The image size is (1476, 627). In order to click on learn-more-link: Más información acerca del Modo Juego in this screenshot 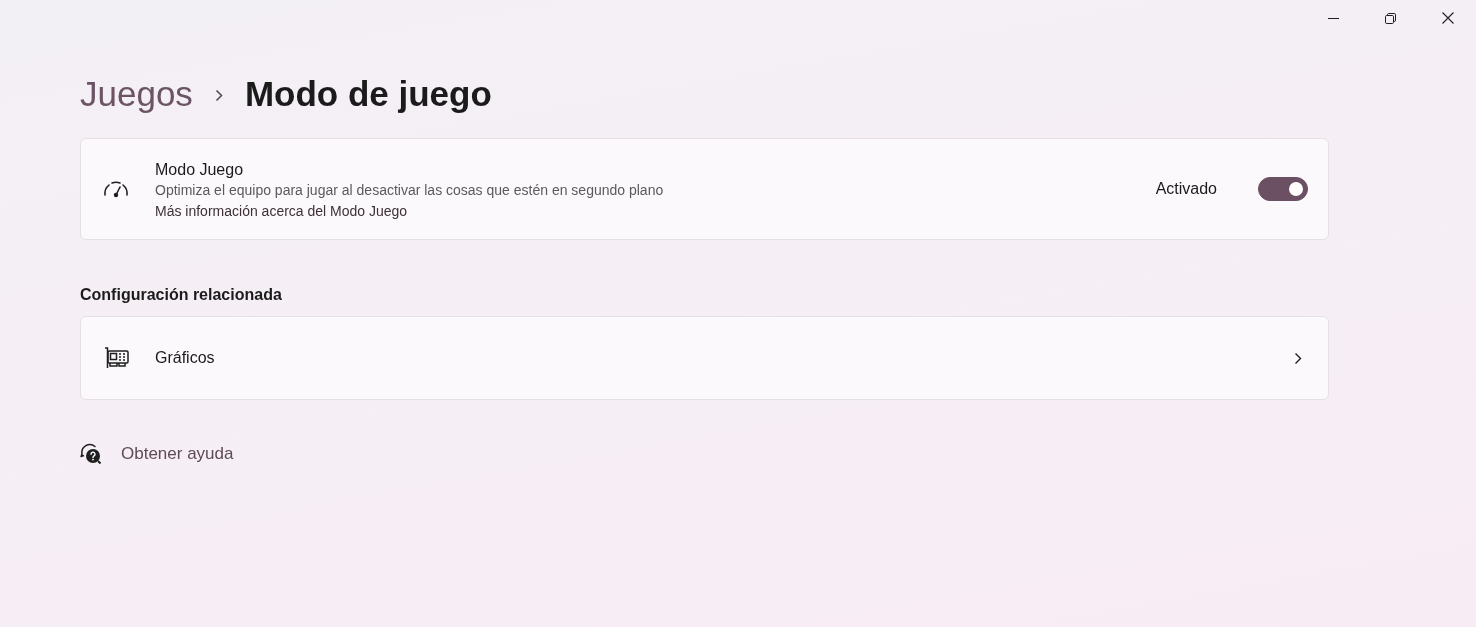, I will do `click(281, 210)`.